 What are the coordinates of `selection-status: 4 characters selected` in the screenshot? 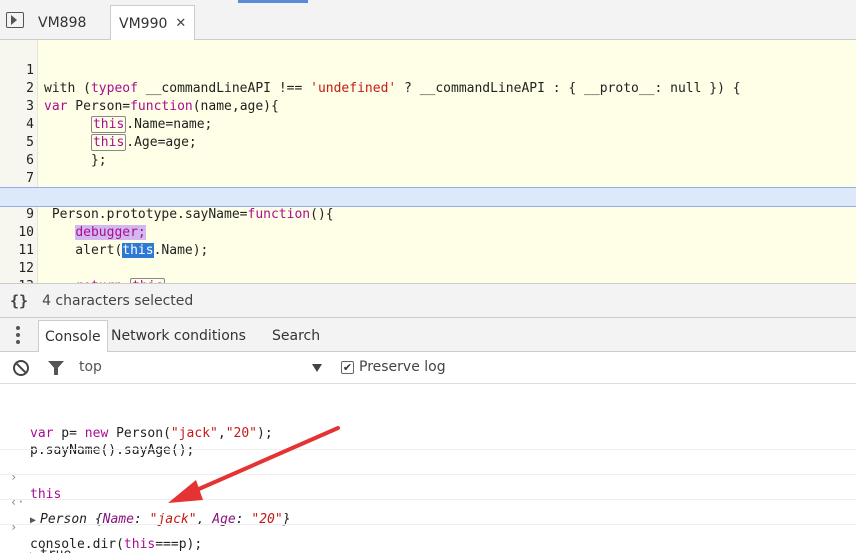 It's located at (118, 300).